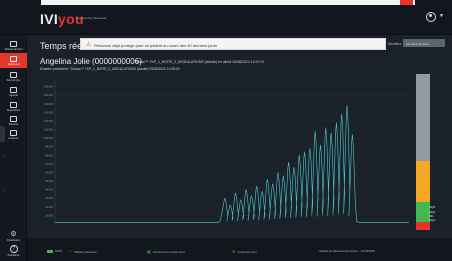 The width and height of the screenshot is (452, 261). I want to click on gauge-label-nq1: NQ1, so click(432, 220).